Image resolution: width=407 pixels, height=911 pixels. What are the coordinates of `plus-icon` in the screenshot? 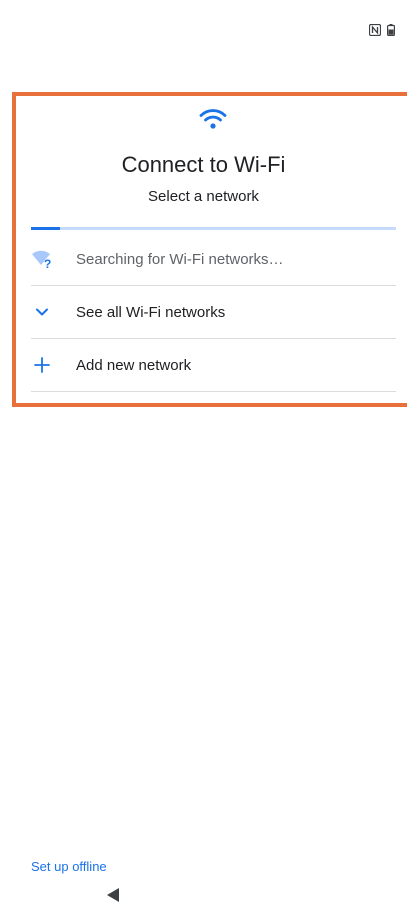 It's located at (42, 365).